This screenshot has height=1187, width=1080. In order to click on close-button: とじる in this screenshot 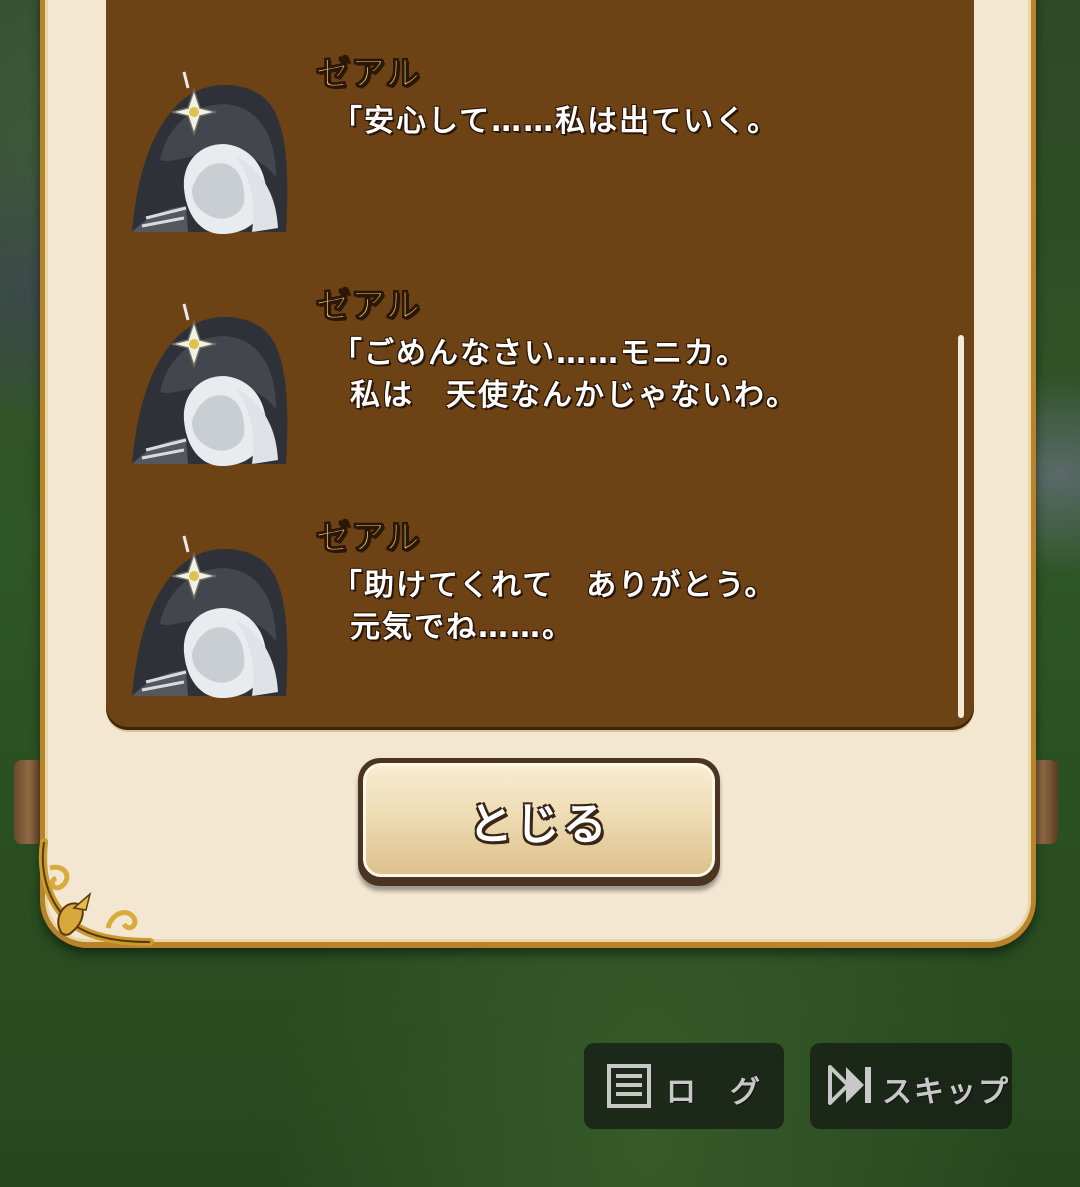, I will do `click(539, 822)`.